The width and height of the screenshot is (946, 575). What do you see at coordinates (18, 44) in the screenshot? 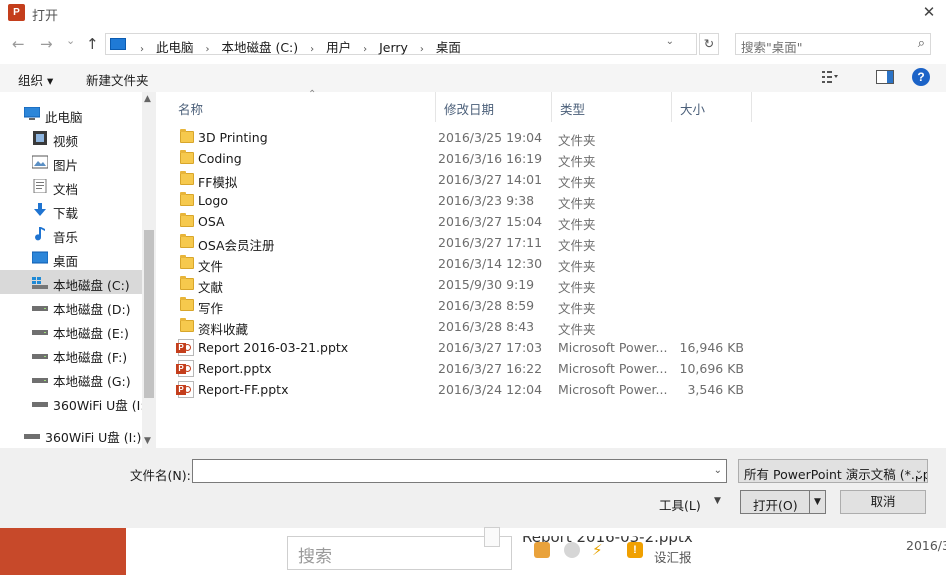
I see `back-arrow-icon: ←` at bounding box center [18, 44].